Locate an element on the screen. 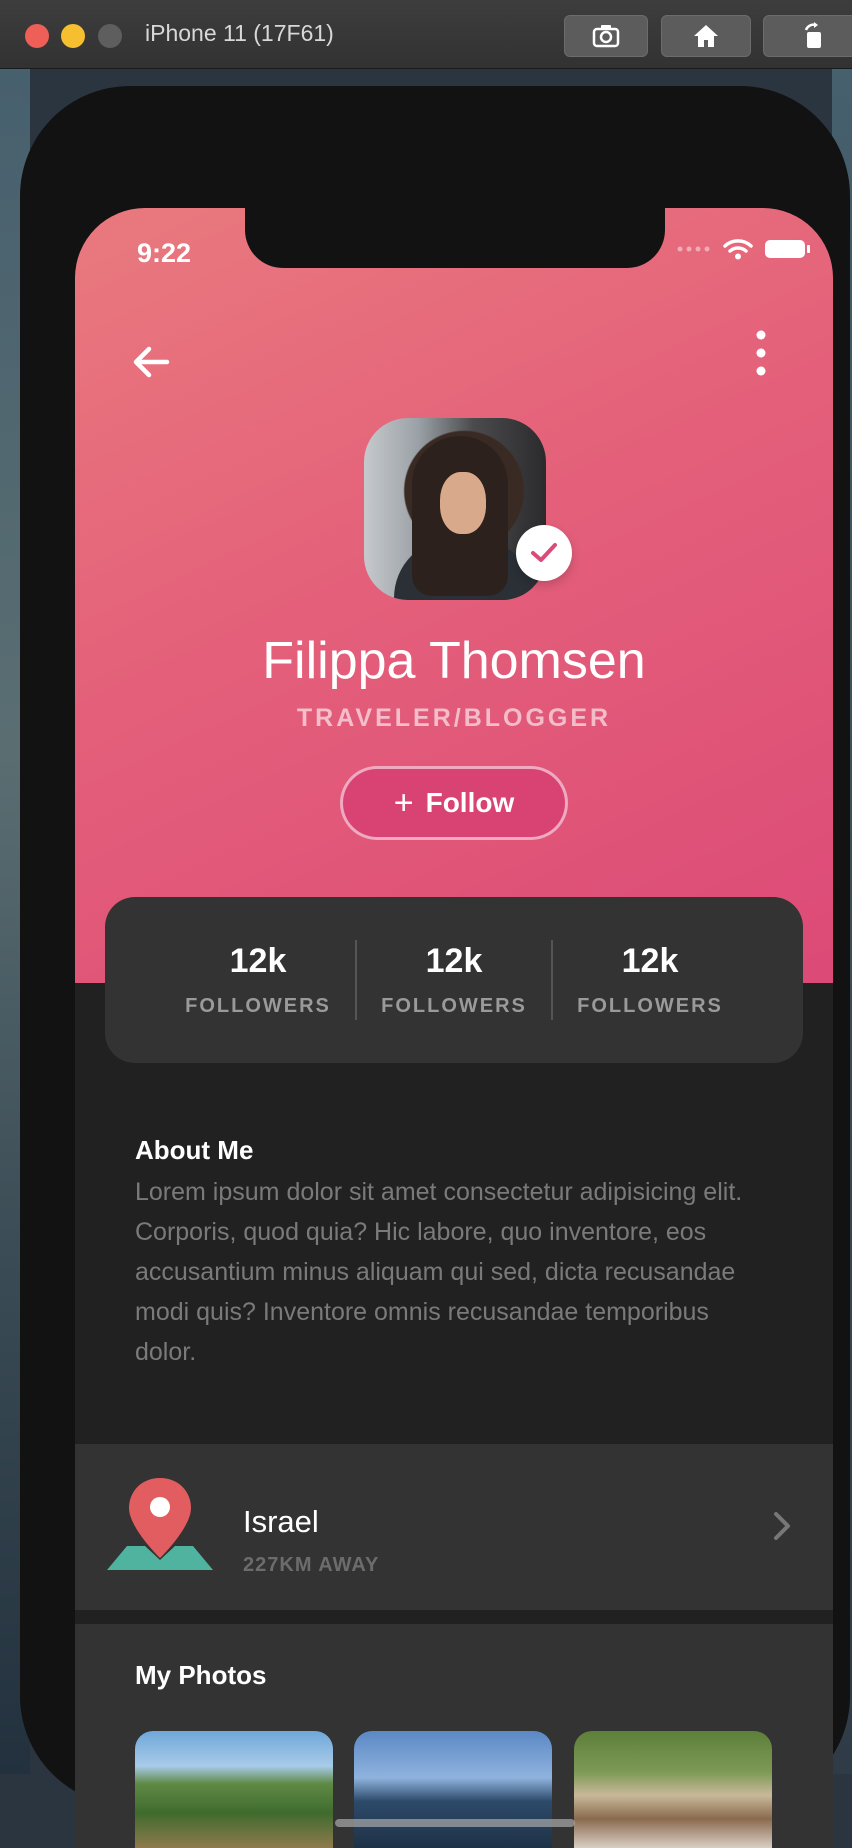 Image resolution: width=852 pixels, height=1848 pixels. avatar-face is located at coordinates (463, 503).